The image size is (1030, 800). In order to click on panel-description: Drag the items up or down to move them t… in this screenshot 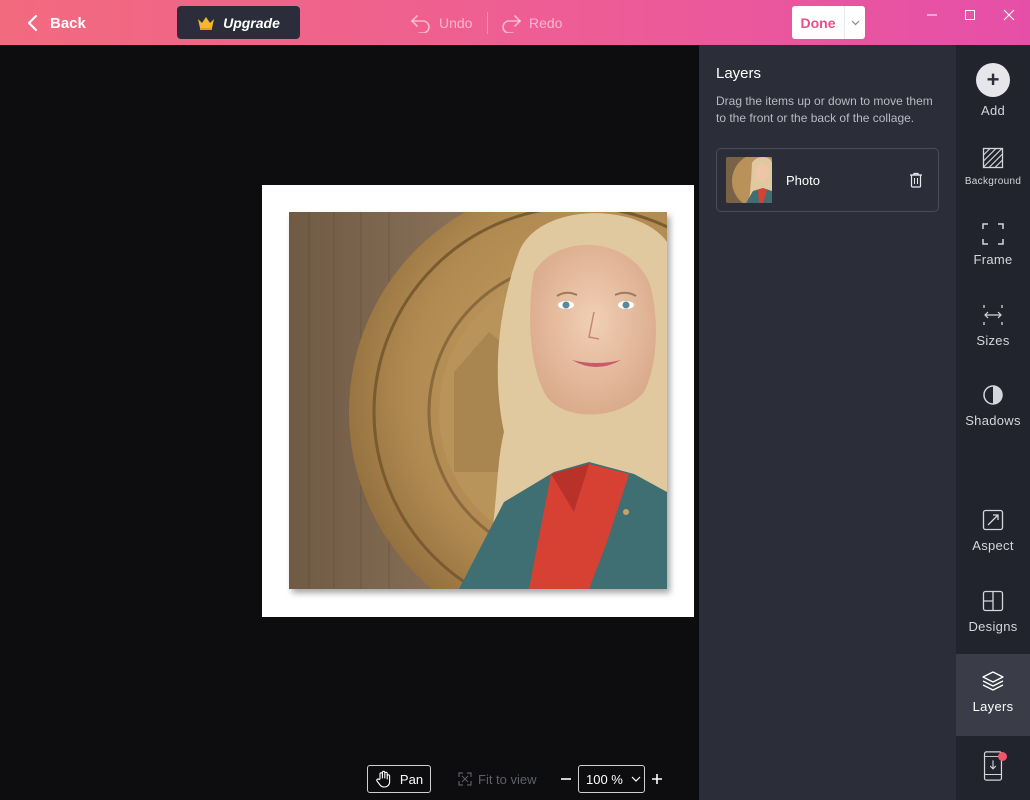, I will do `click(824, 109)`.